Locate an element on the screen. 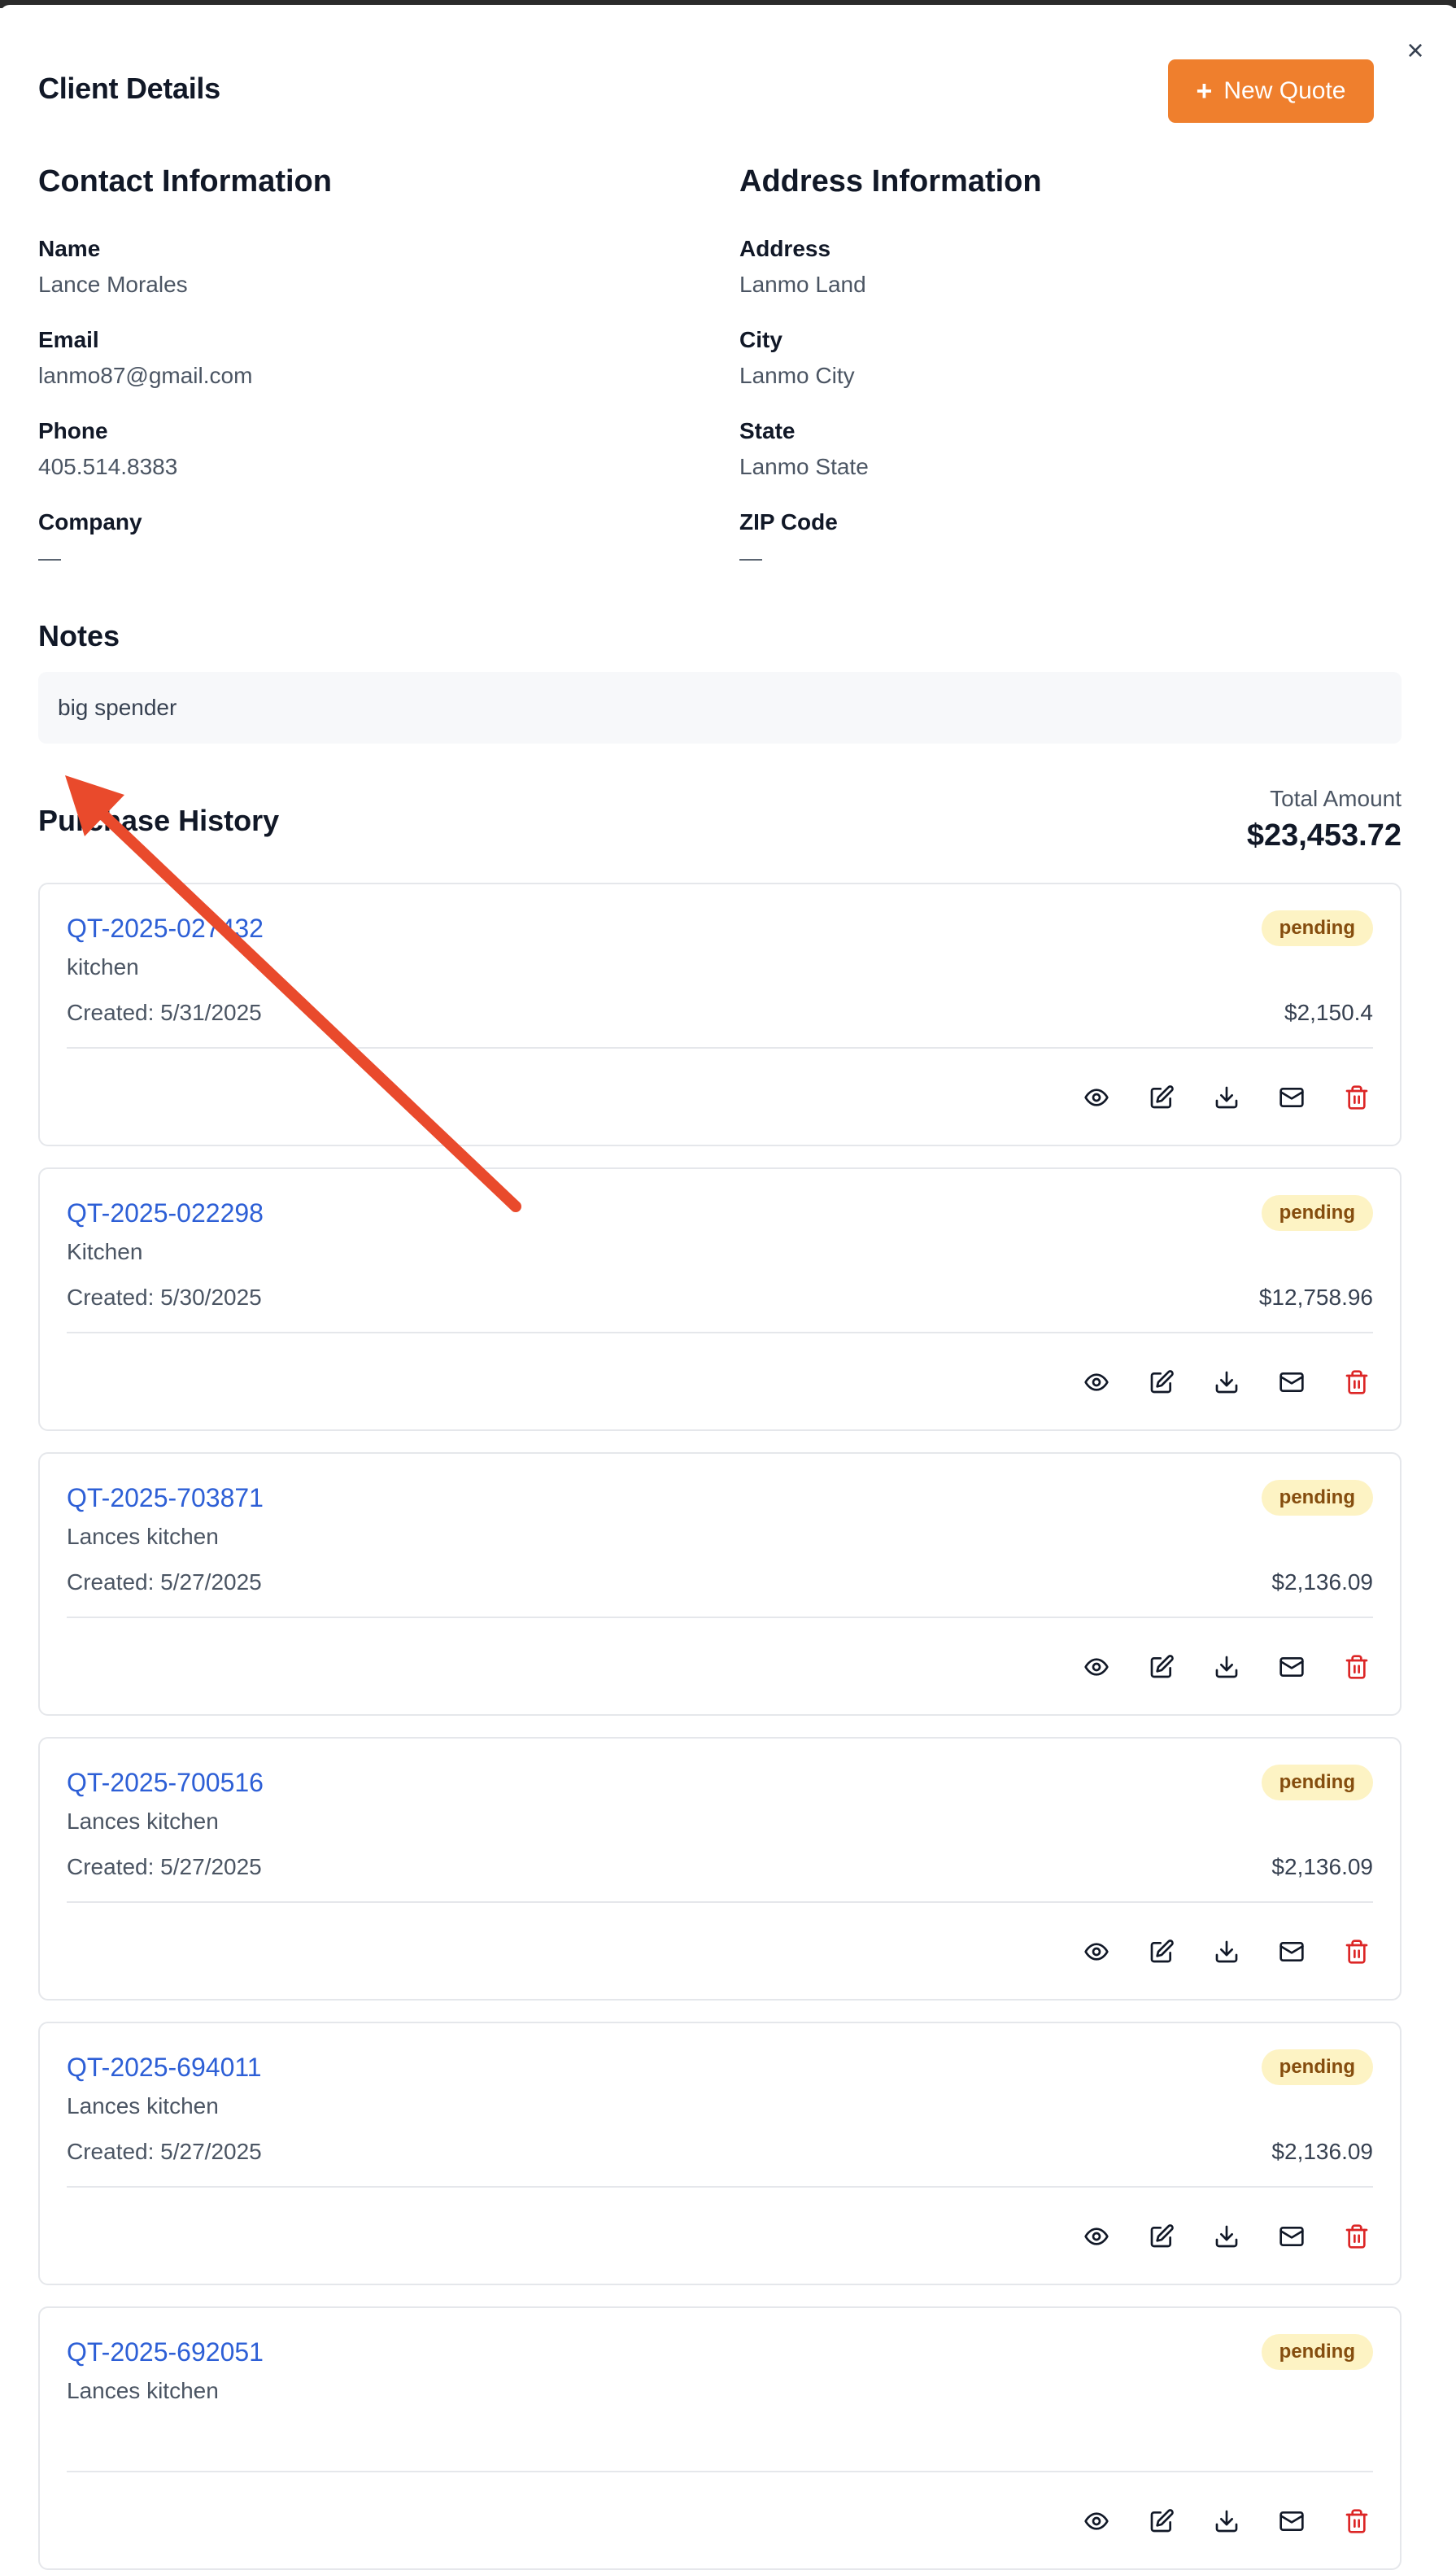  company-value: — is located at coordinates (50, 557).